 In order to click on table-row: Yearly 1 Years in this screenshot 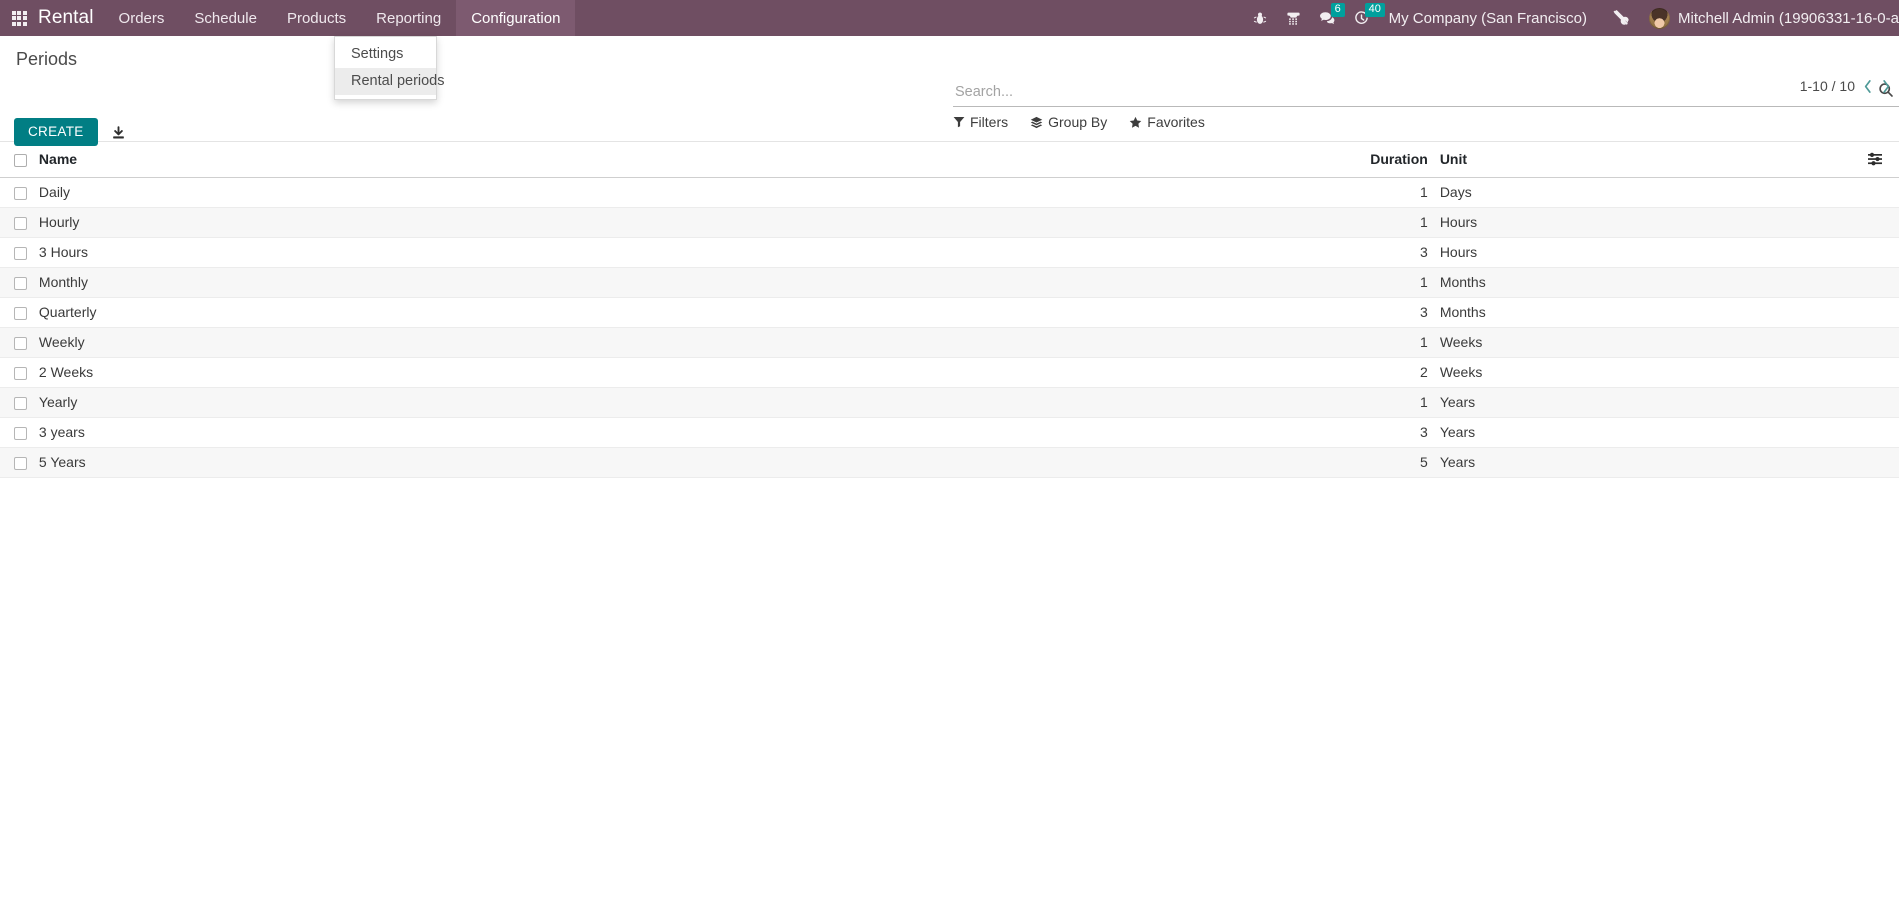, I will do `click(949, 402)`.